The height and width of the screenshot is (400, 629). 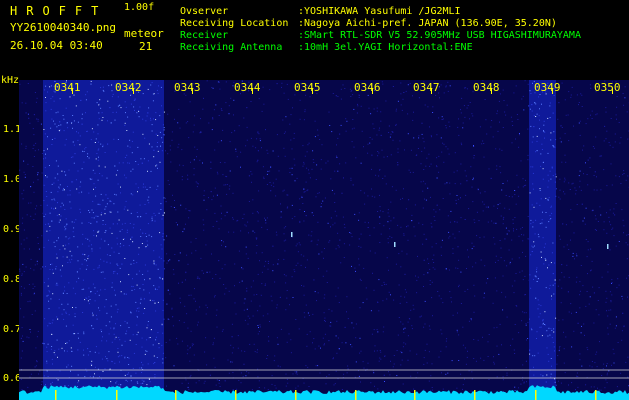 I want to click on time-label: 0344, so click(x=247, y=87).